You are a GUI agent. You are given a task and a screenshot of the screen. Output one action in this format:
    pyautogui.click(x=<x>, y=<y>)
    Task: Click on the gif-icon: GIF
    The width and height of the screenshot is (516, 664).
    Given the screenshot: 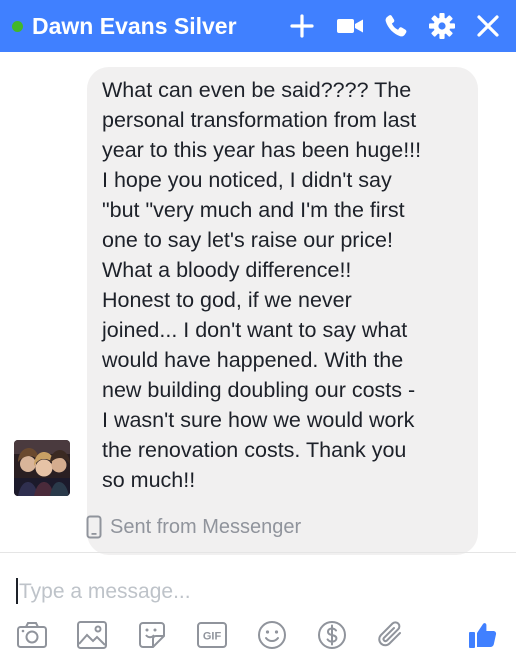 What is the action you would take?
    pyautogui.click(x=212, y=635)
    